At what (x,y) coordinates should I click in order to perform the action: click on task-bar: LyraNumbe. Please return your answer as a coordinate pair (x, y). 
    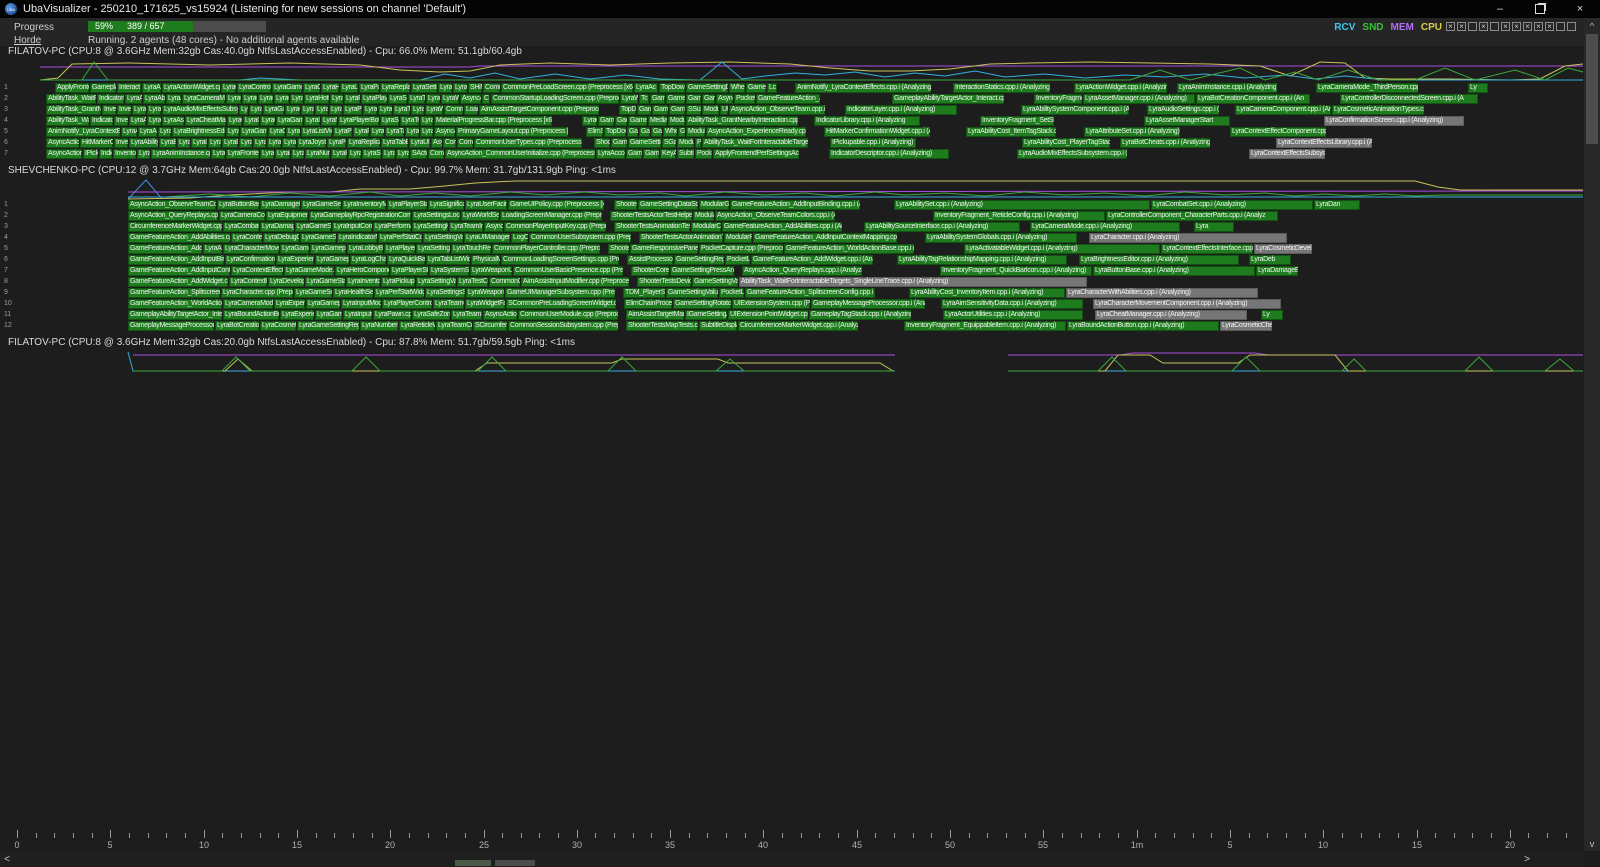
    Looking at the image, I should click on (317, 154).